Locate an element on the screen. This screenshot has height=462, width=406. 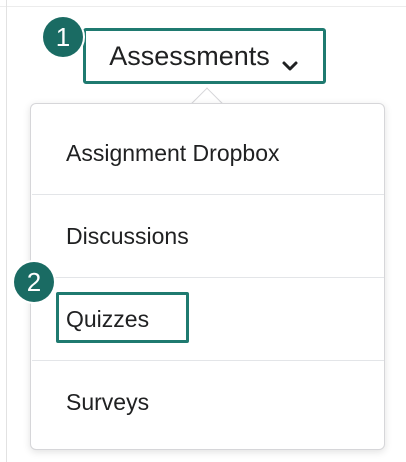
step-2-badge: 2 is located at coordinates (34, 282).